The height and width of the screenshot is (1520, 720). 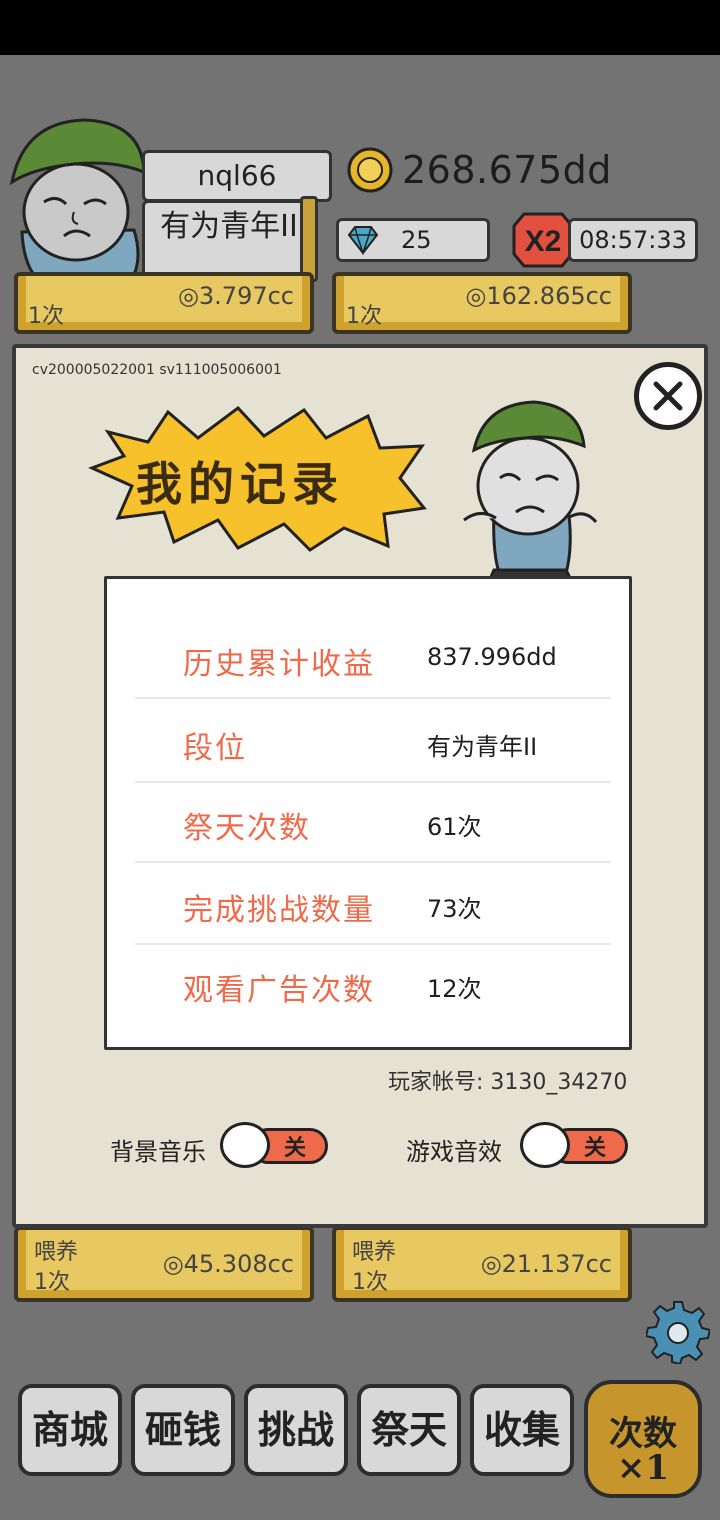 I want to click on x2-label: X2, so click(x=543, y=241).